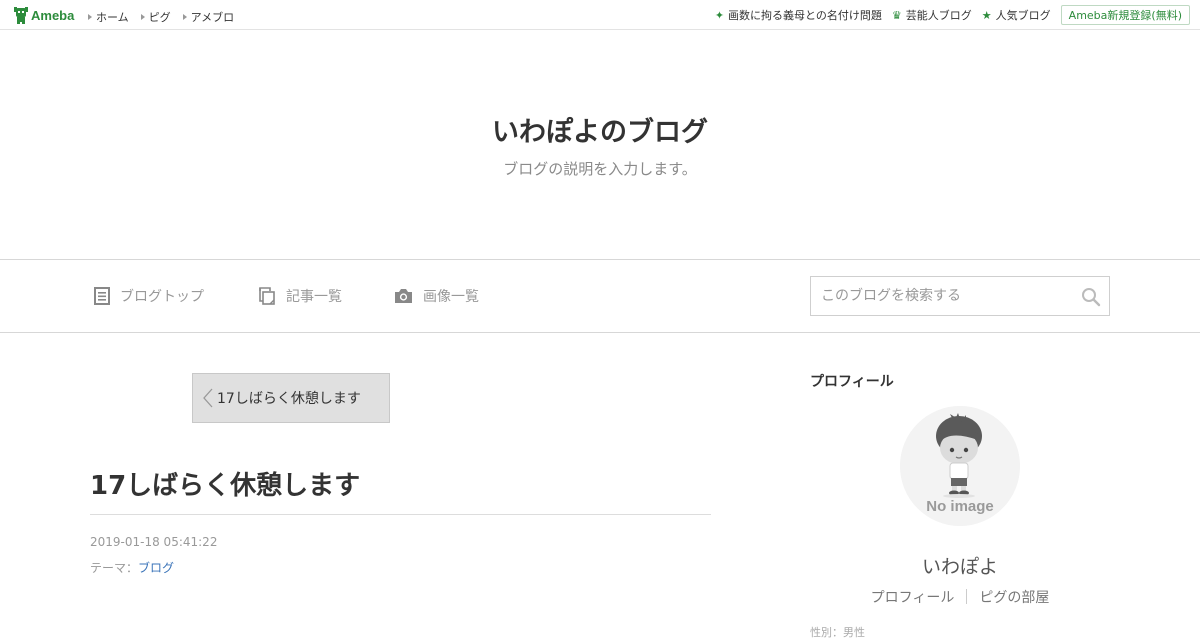 Image resolution: width=1200 pixels, height=640 pixels. I want to click on trending-topic-link: ✦ 画数に拘る義母との名付け問題, so click(798, 15).